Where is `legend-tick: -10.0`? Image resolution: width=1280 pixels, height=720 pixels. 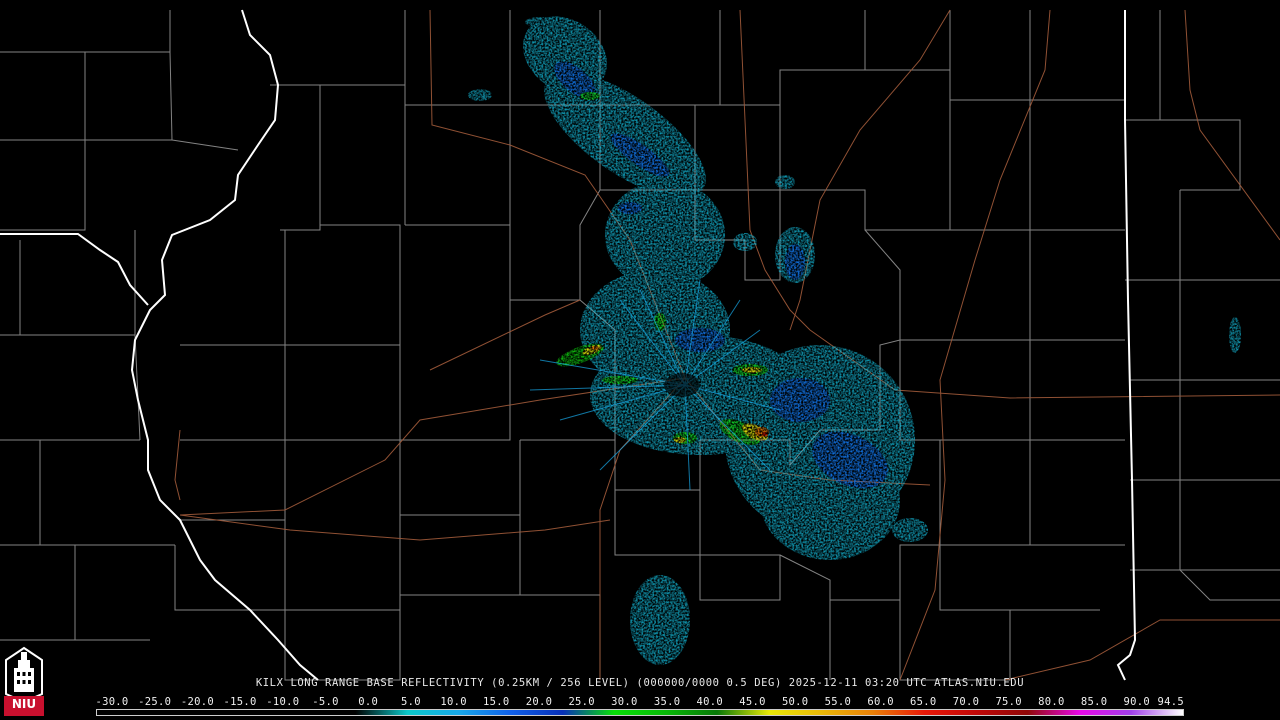
legend-tick: -10.0 is located at coordinates (283, 702).